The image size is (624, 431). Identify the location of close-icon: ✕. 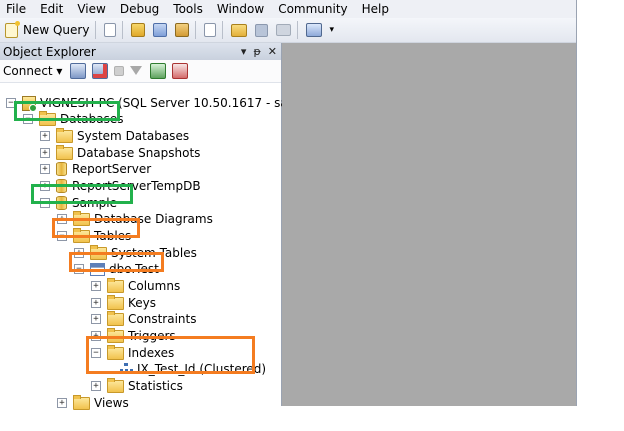
(272, 51).